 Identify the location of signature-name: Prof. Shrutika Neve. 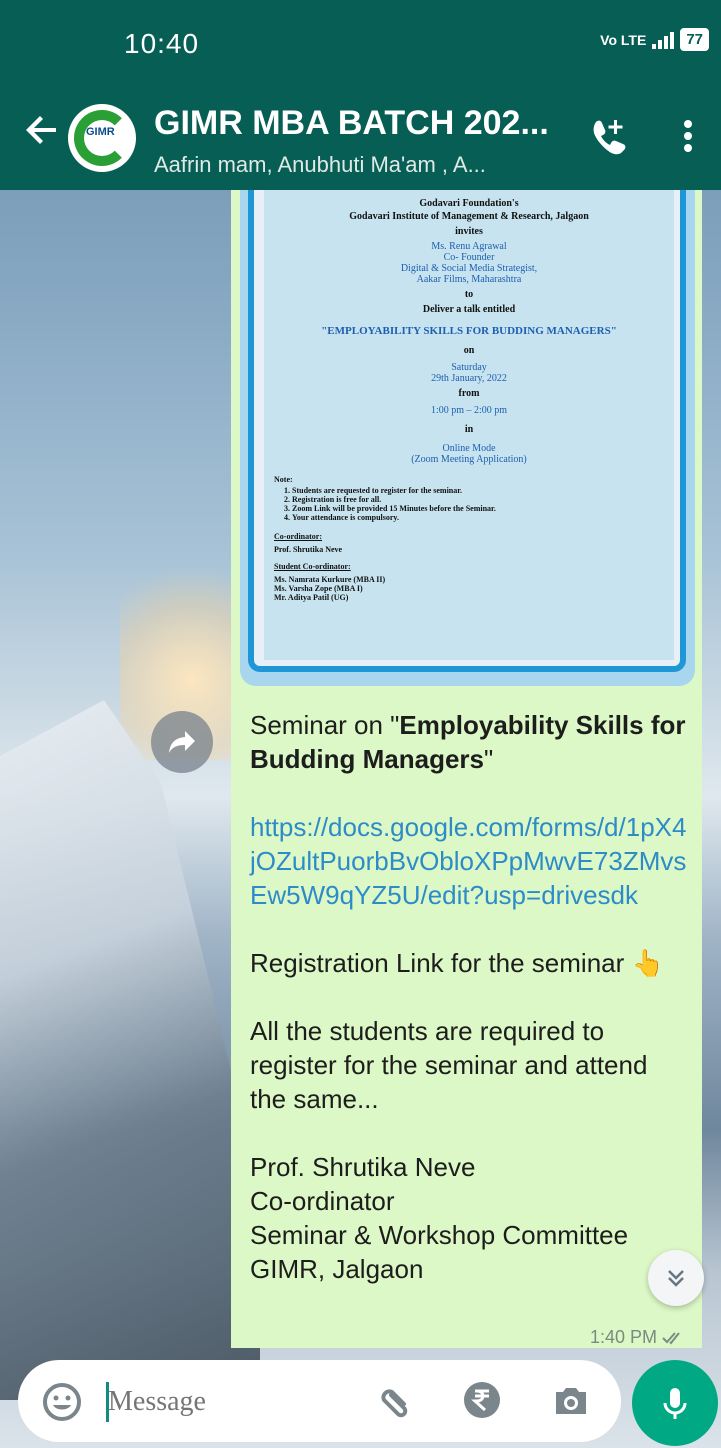
(363, 1167).